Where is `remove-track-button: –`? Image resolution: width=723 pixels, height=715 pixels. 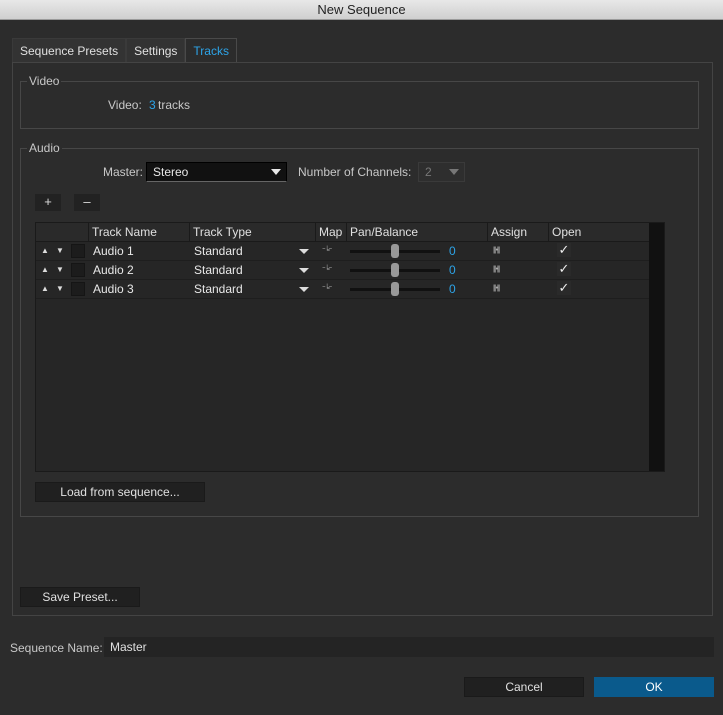
remove-track-button: – is located at coordinates (87, 202).